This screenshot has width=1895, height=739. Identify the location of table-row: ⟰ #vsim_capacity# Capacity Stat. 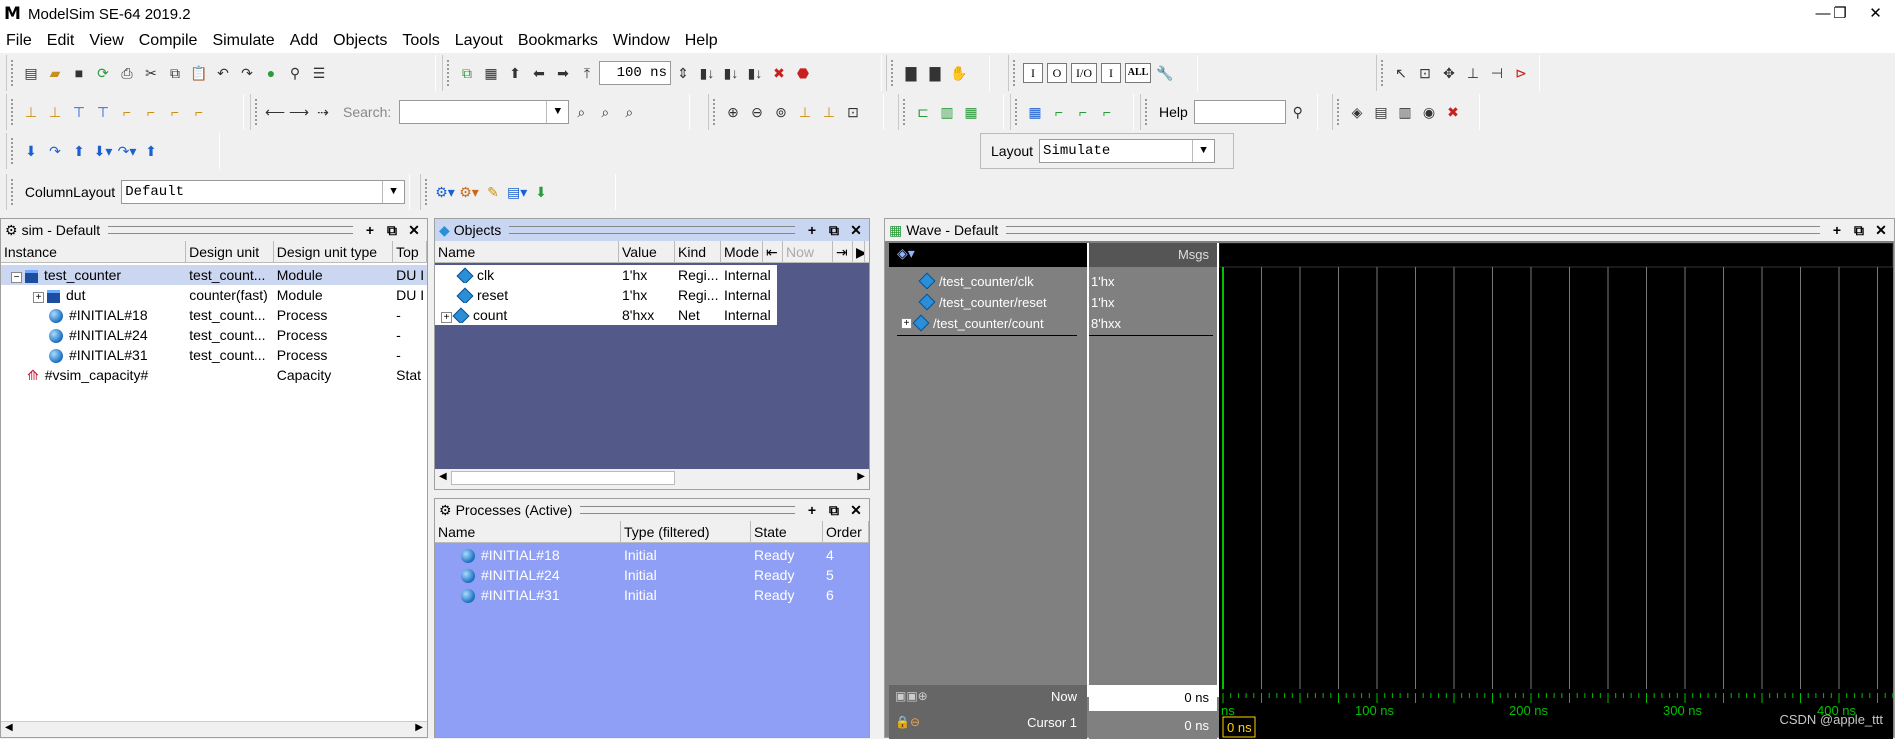
(214, 375).